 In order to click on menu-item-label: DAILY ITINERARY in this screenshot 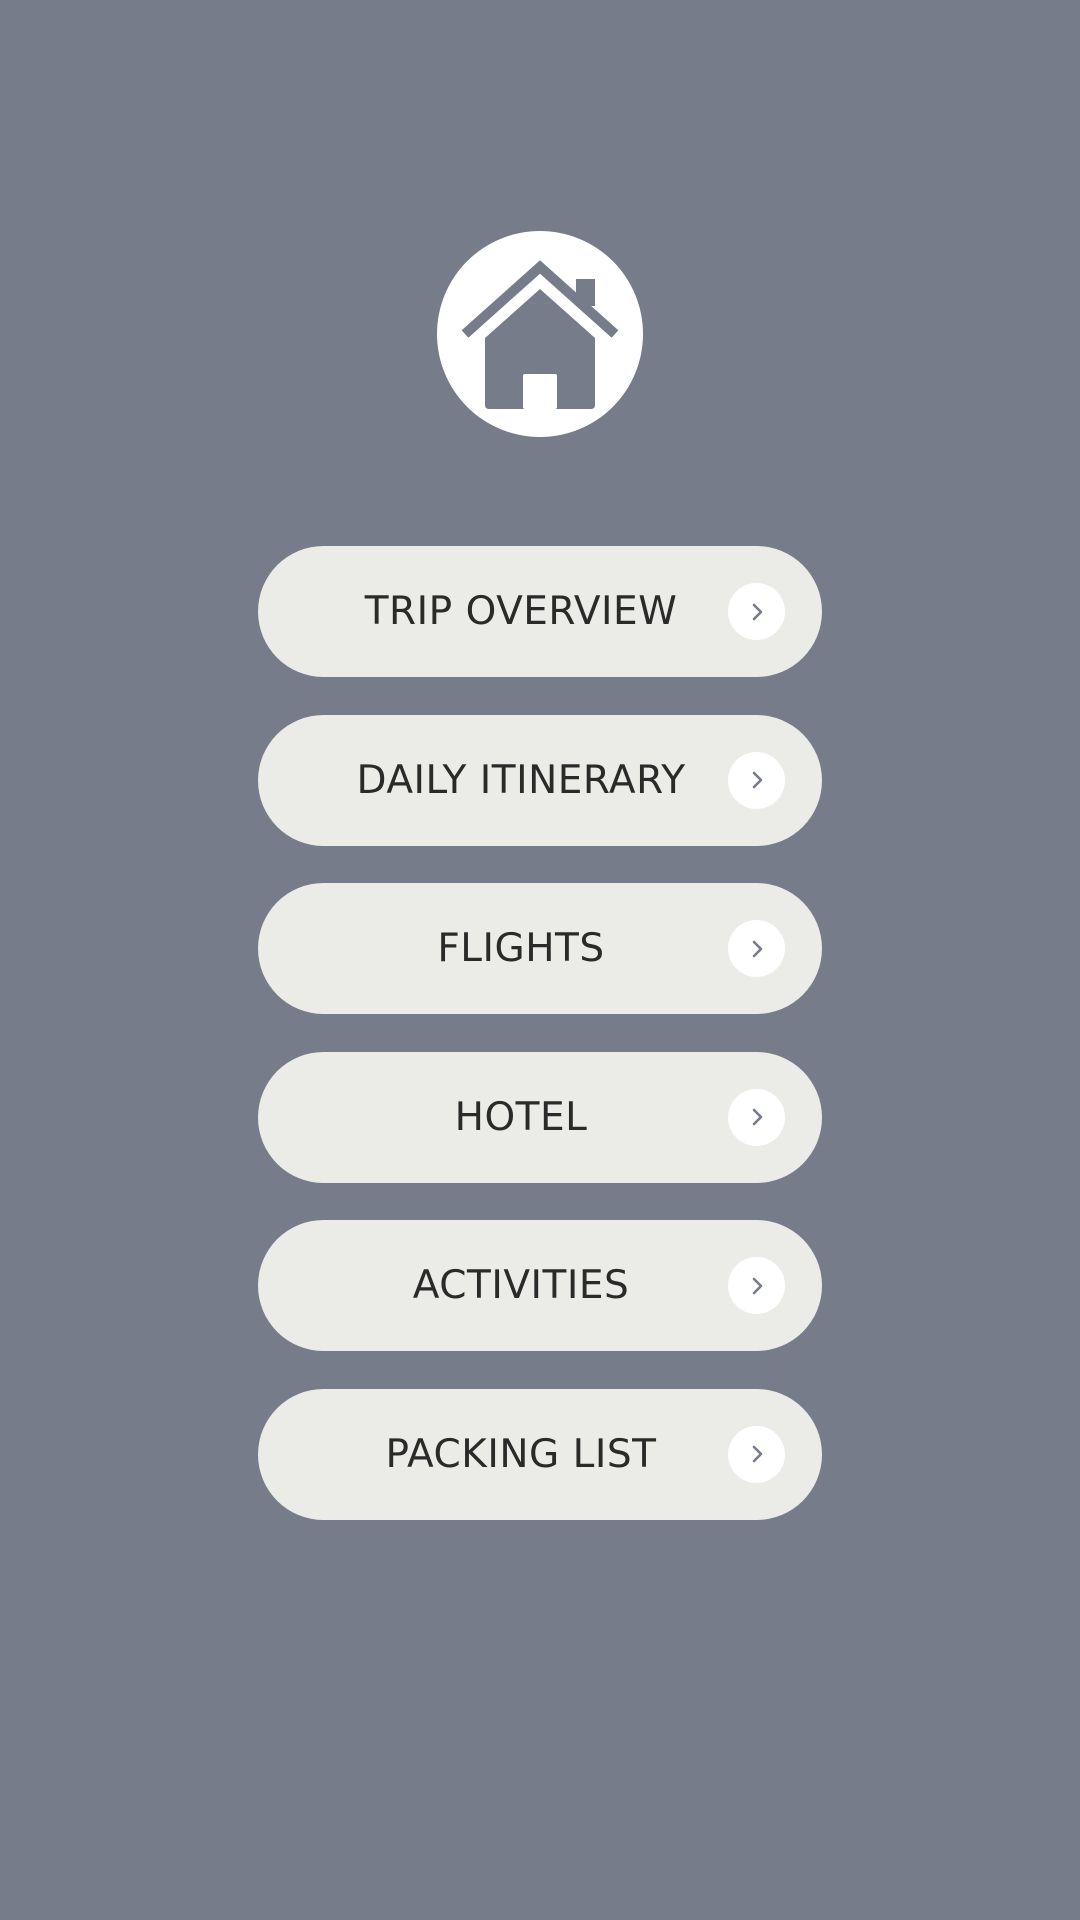, I will do `click(521, 780)`.